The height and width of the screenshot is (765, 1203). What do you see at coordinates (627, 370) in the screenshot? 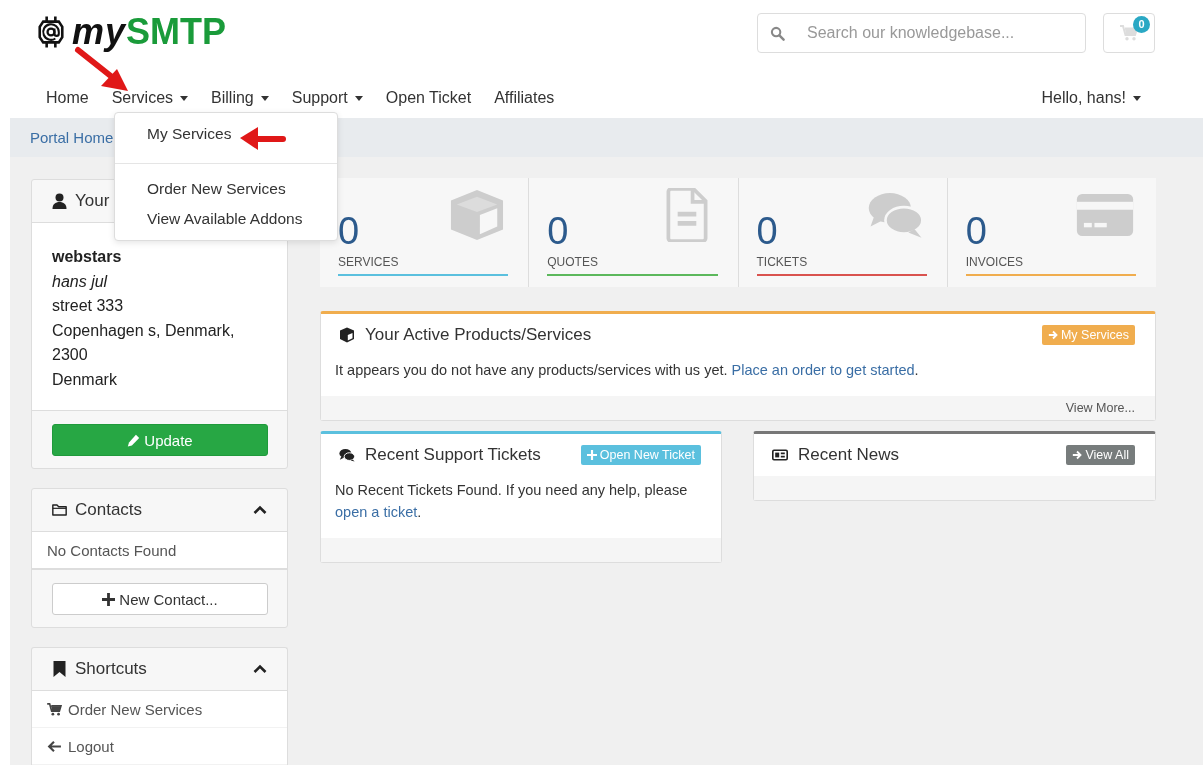
I see `message-text: It appears you do not have any products/services with us yet. Place an order to get started.` at bounding box center [627, 370].